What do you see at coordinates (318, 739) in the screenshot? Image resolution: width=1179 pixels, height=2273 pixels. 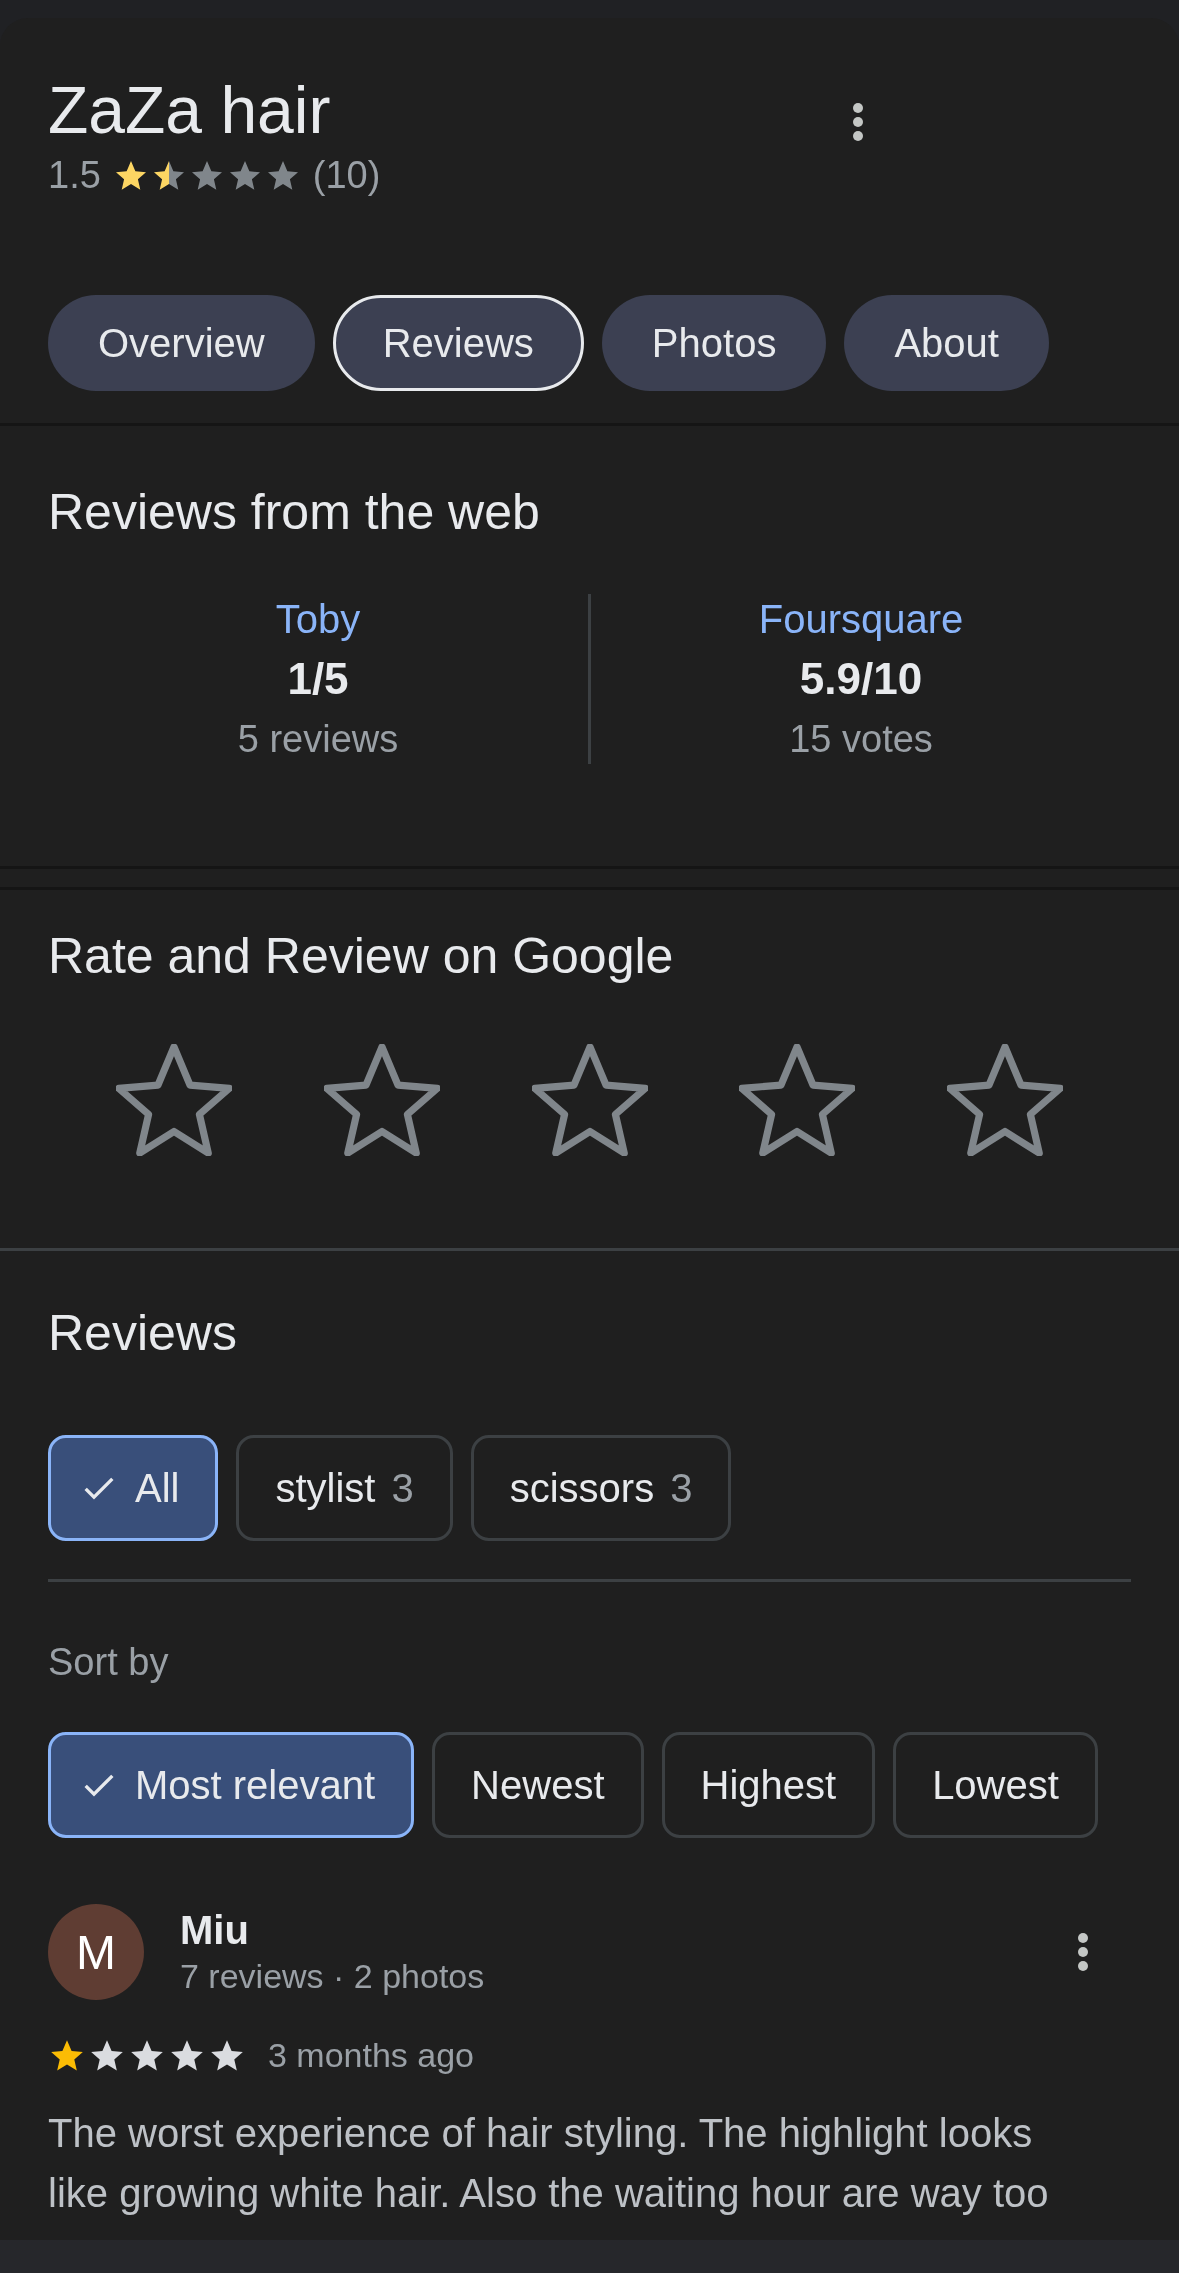 I see `source-count: 5 reviews` at bounding box center [318, 739].